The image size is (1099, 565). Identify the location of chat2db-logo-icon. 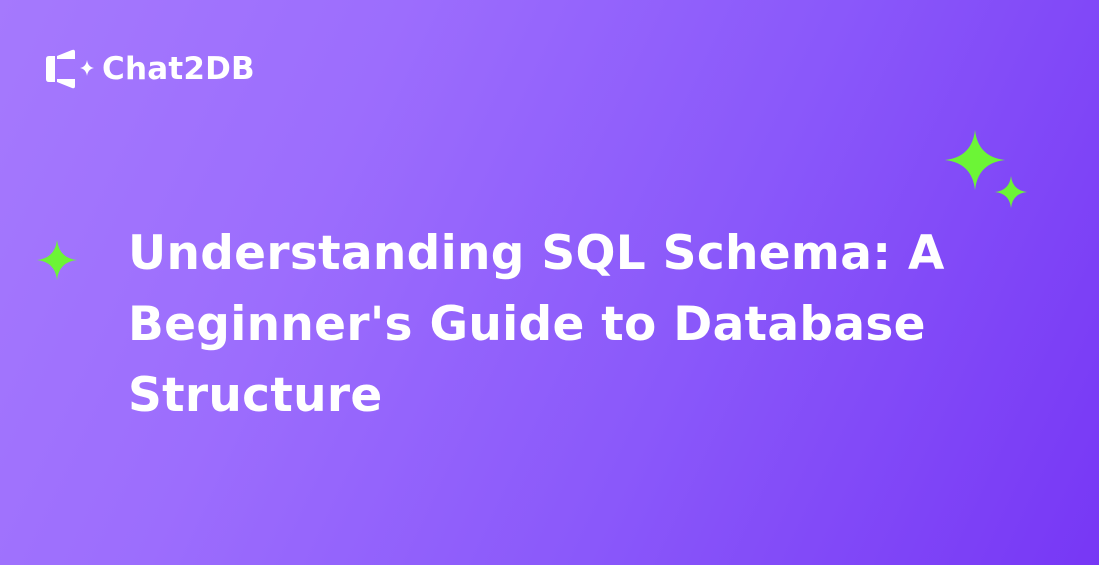
(70, 69).